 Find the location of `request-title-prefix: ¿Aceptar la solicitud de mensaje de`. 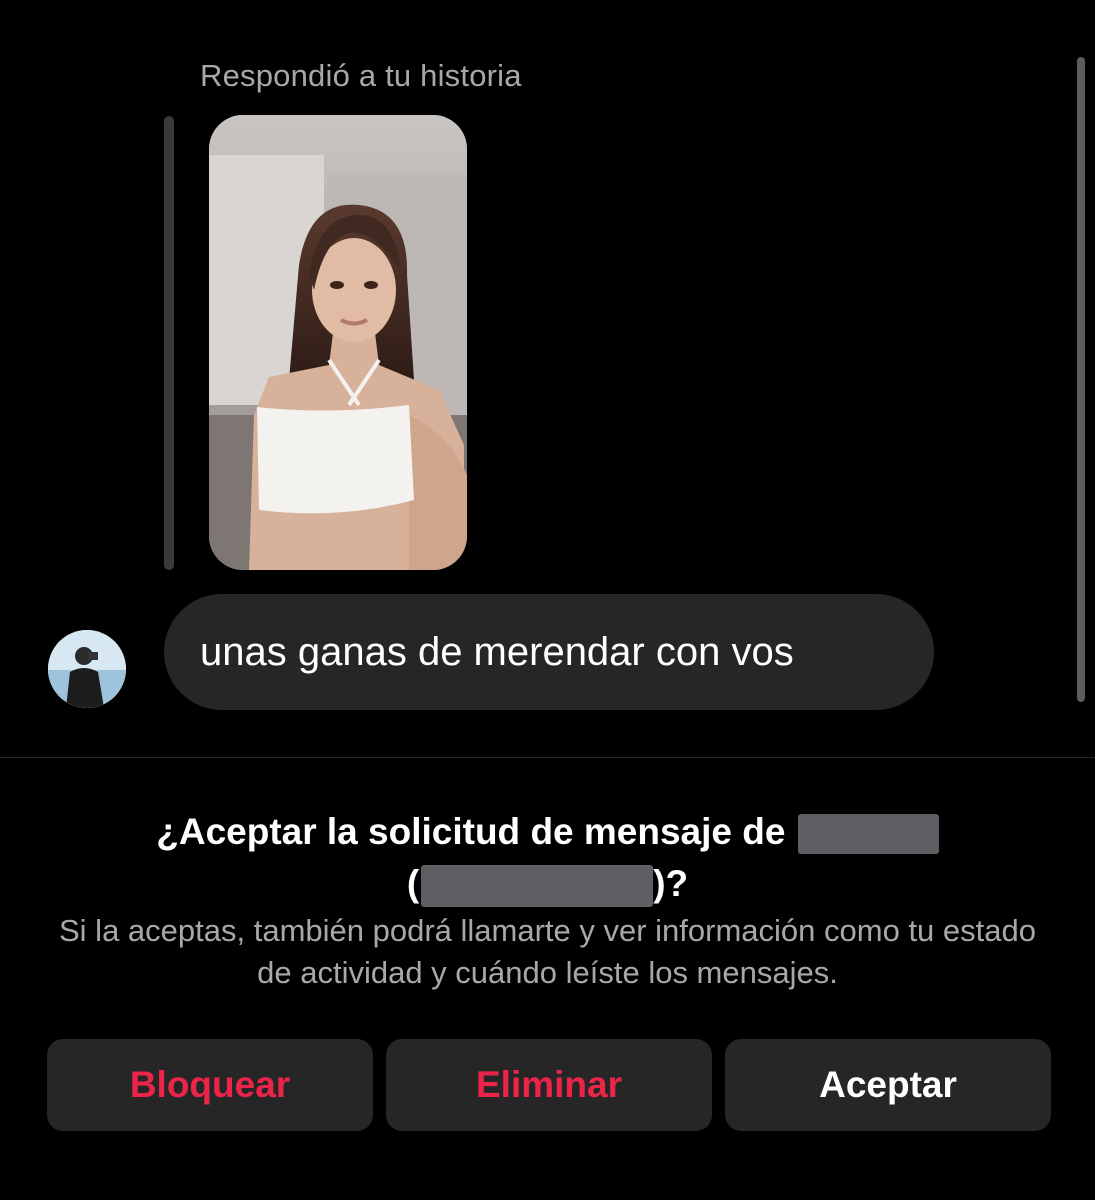

request-title-prefix: ¿Aceptar la solicitud de mensaje de is located at coordinates (476, 831).